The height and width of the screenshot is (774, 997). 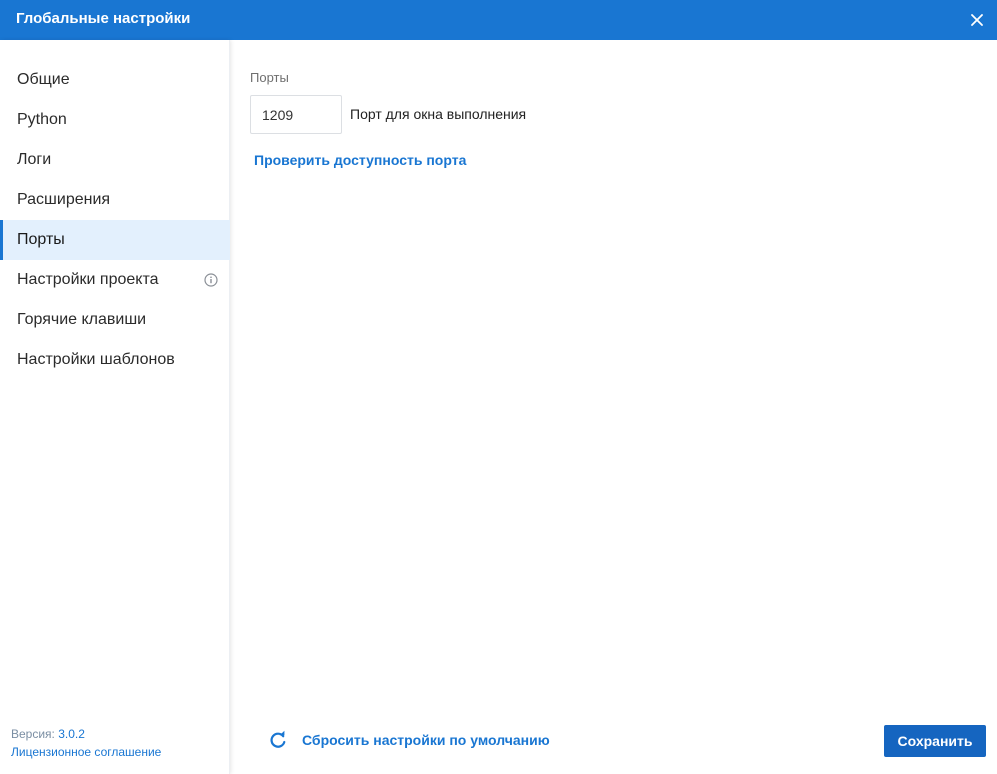 What do you see at coordinates (43, 79) in the screenshot?
I see `sidebar-item-label: Общие` at bounding box center [43, 79].